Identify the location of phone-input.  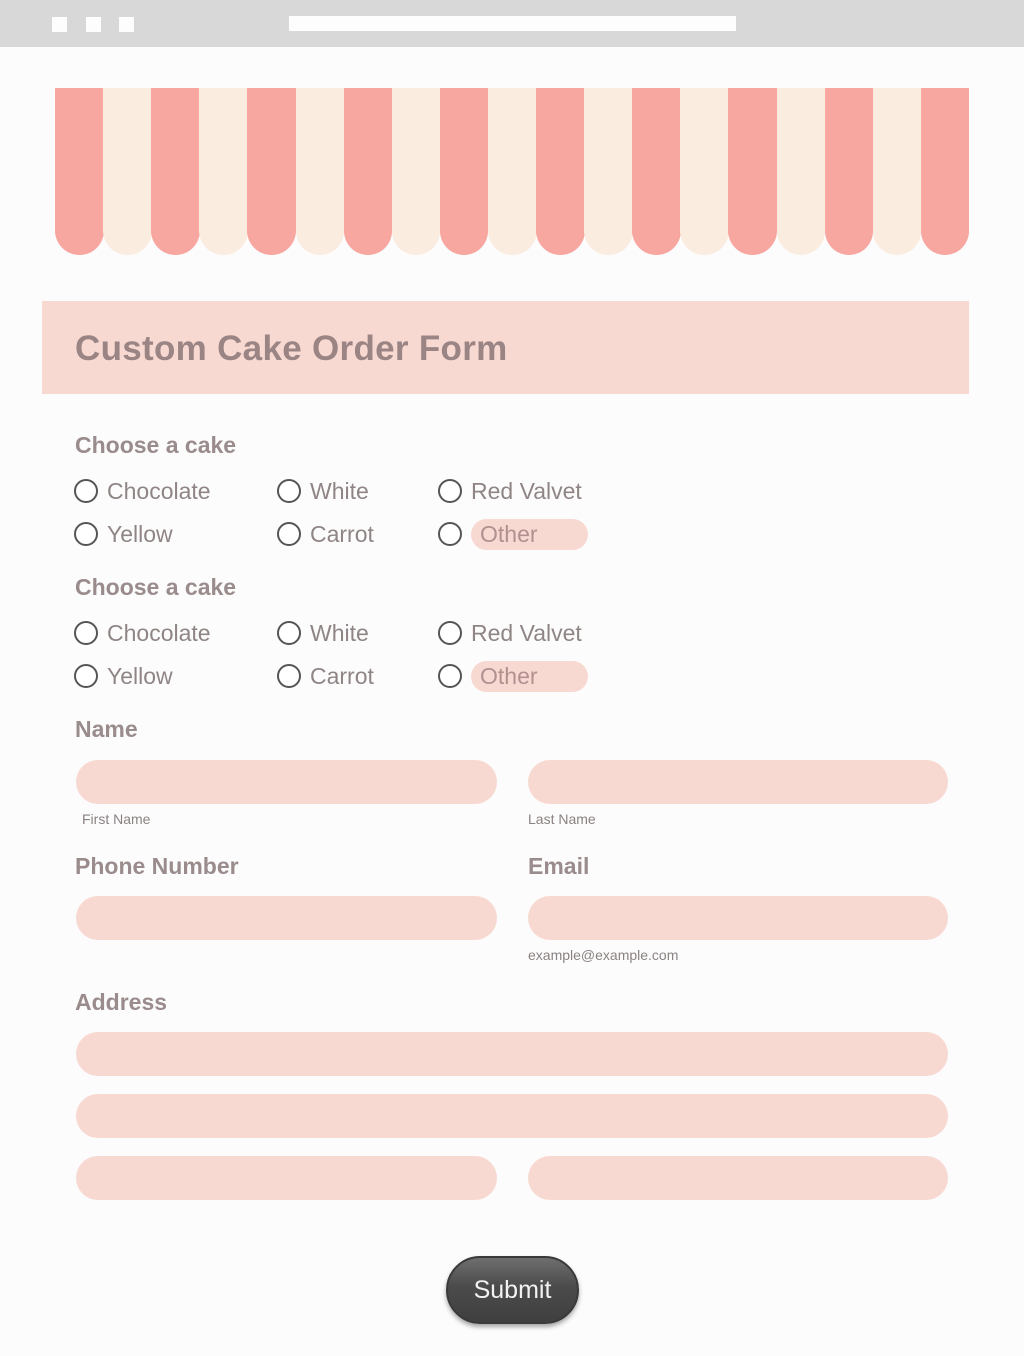
(286, 918).